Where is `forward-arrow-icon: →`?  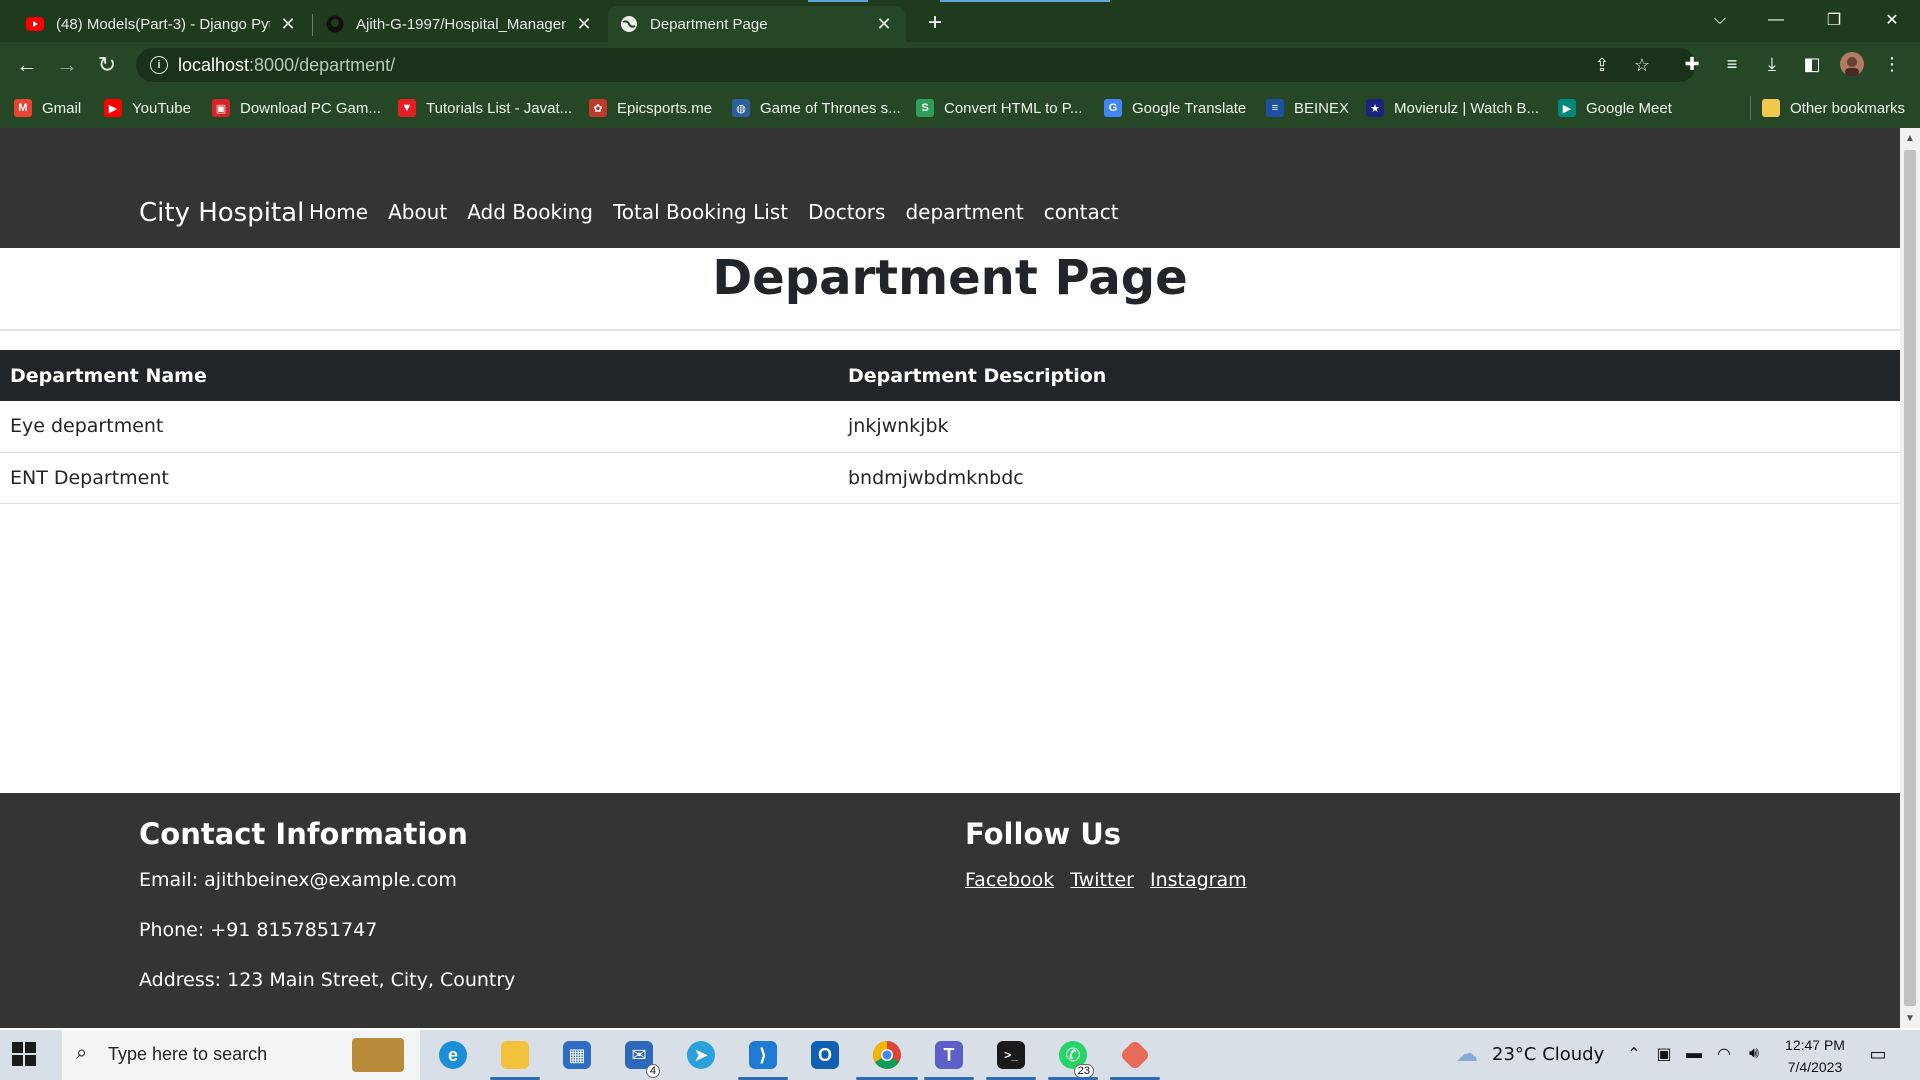
forward-arrow-icon: → is located at coordinates (67, 65).